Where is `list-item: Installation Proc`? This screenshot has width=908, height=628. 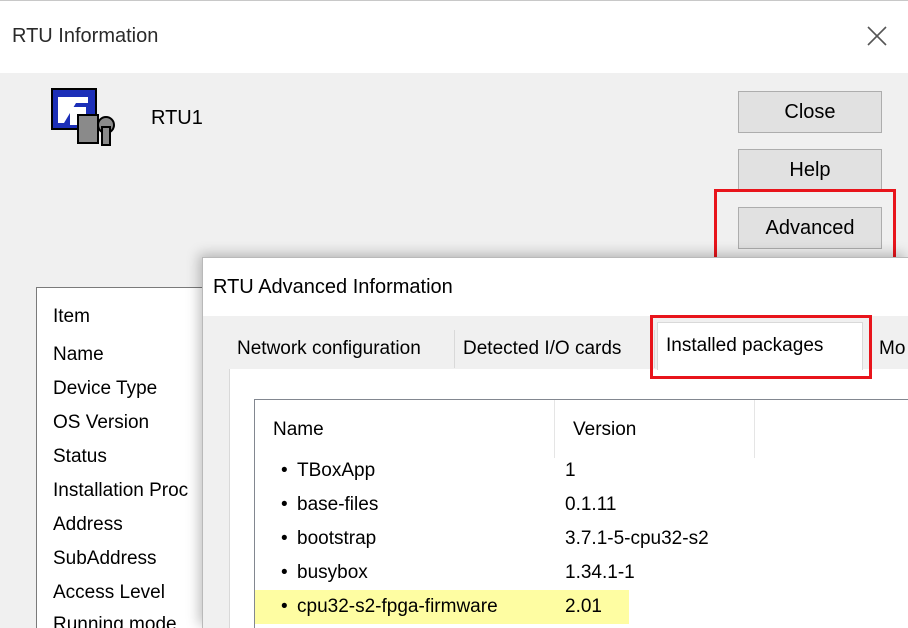 list-item: Installation Proc is located at coordinates (120, 491).